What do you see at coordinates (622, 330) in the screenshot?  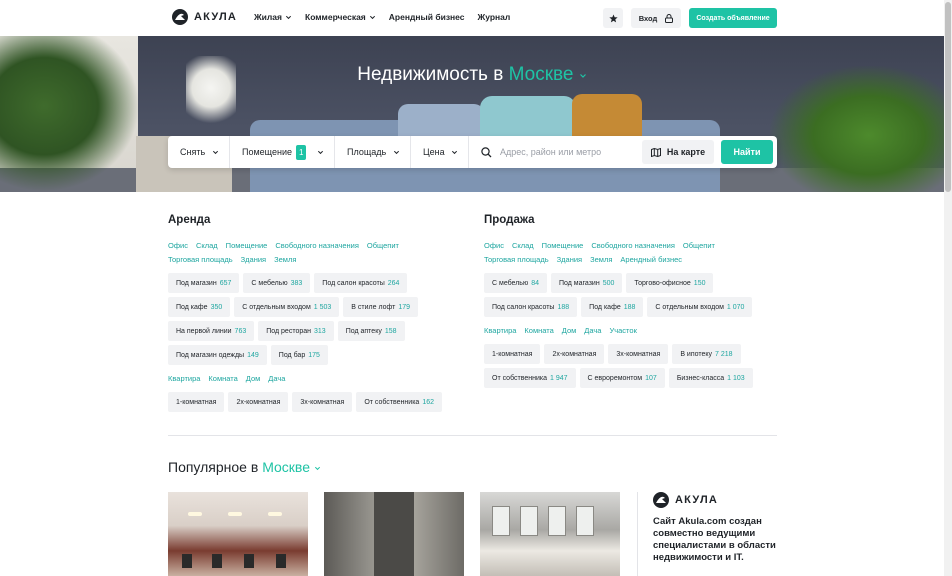 I see `category-link: Участок` at bounding box center [622, 330].